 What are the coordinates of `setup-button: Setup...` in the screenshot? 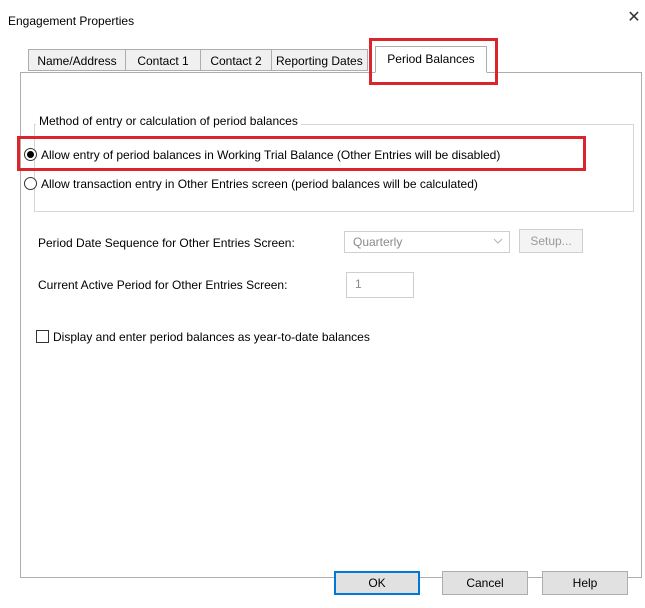 It's located at (551, 241).